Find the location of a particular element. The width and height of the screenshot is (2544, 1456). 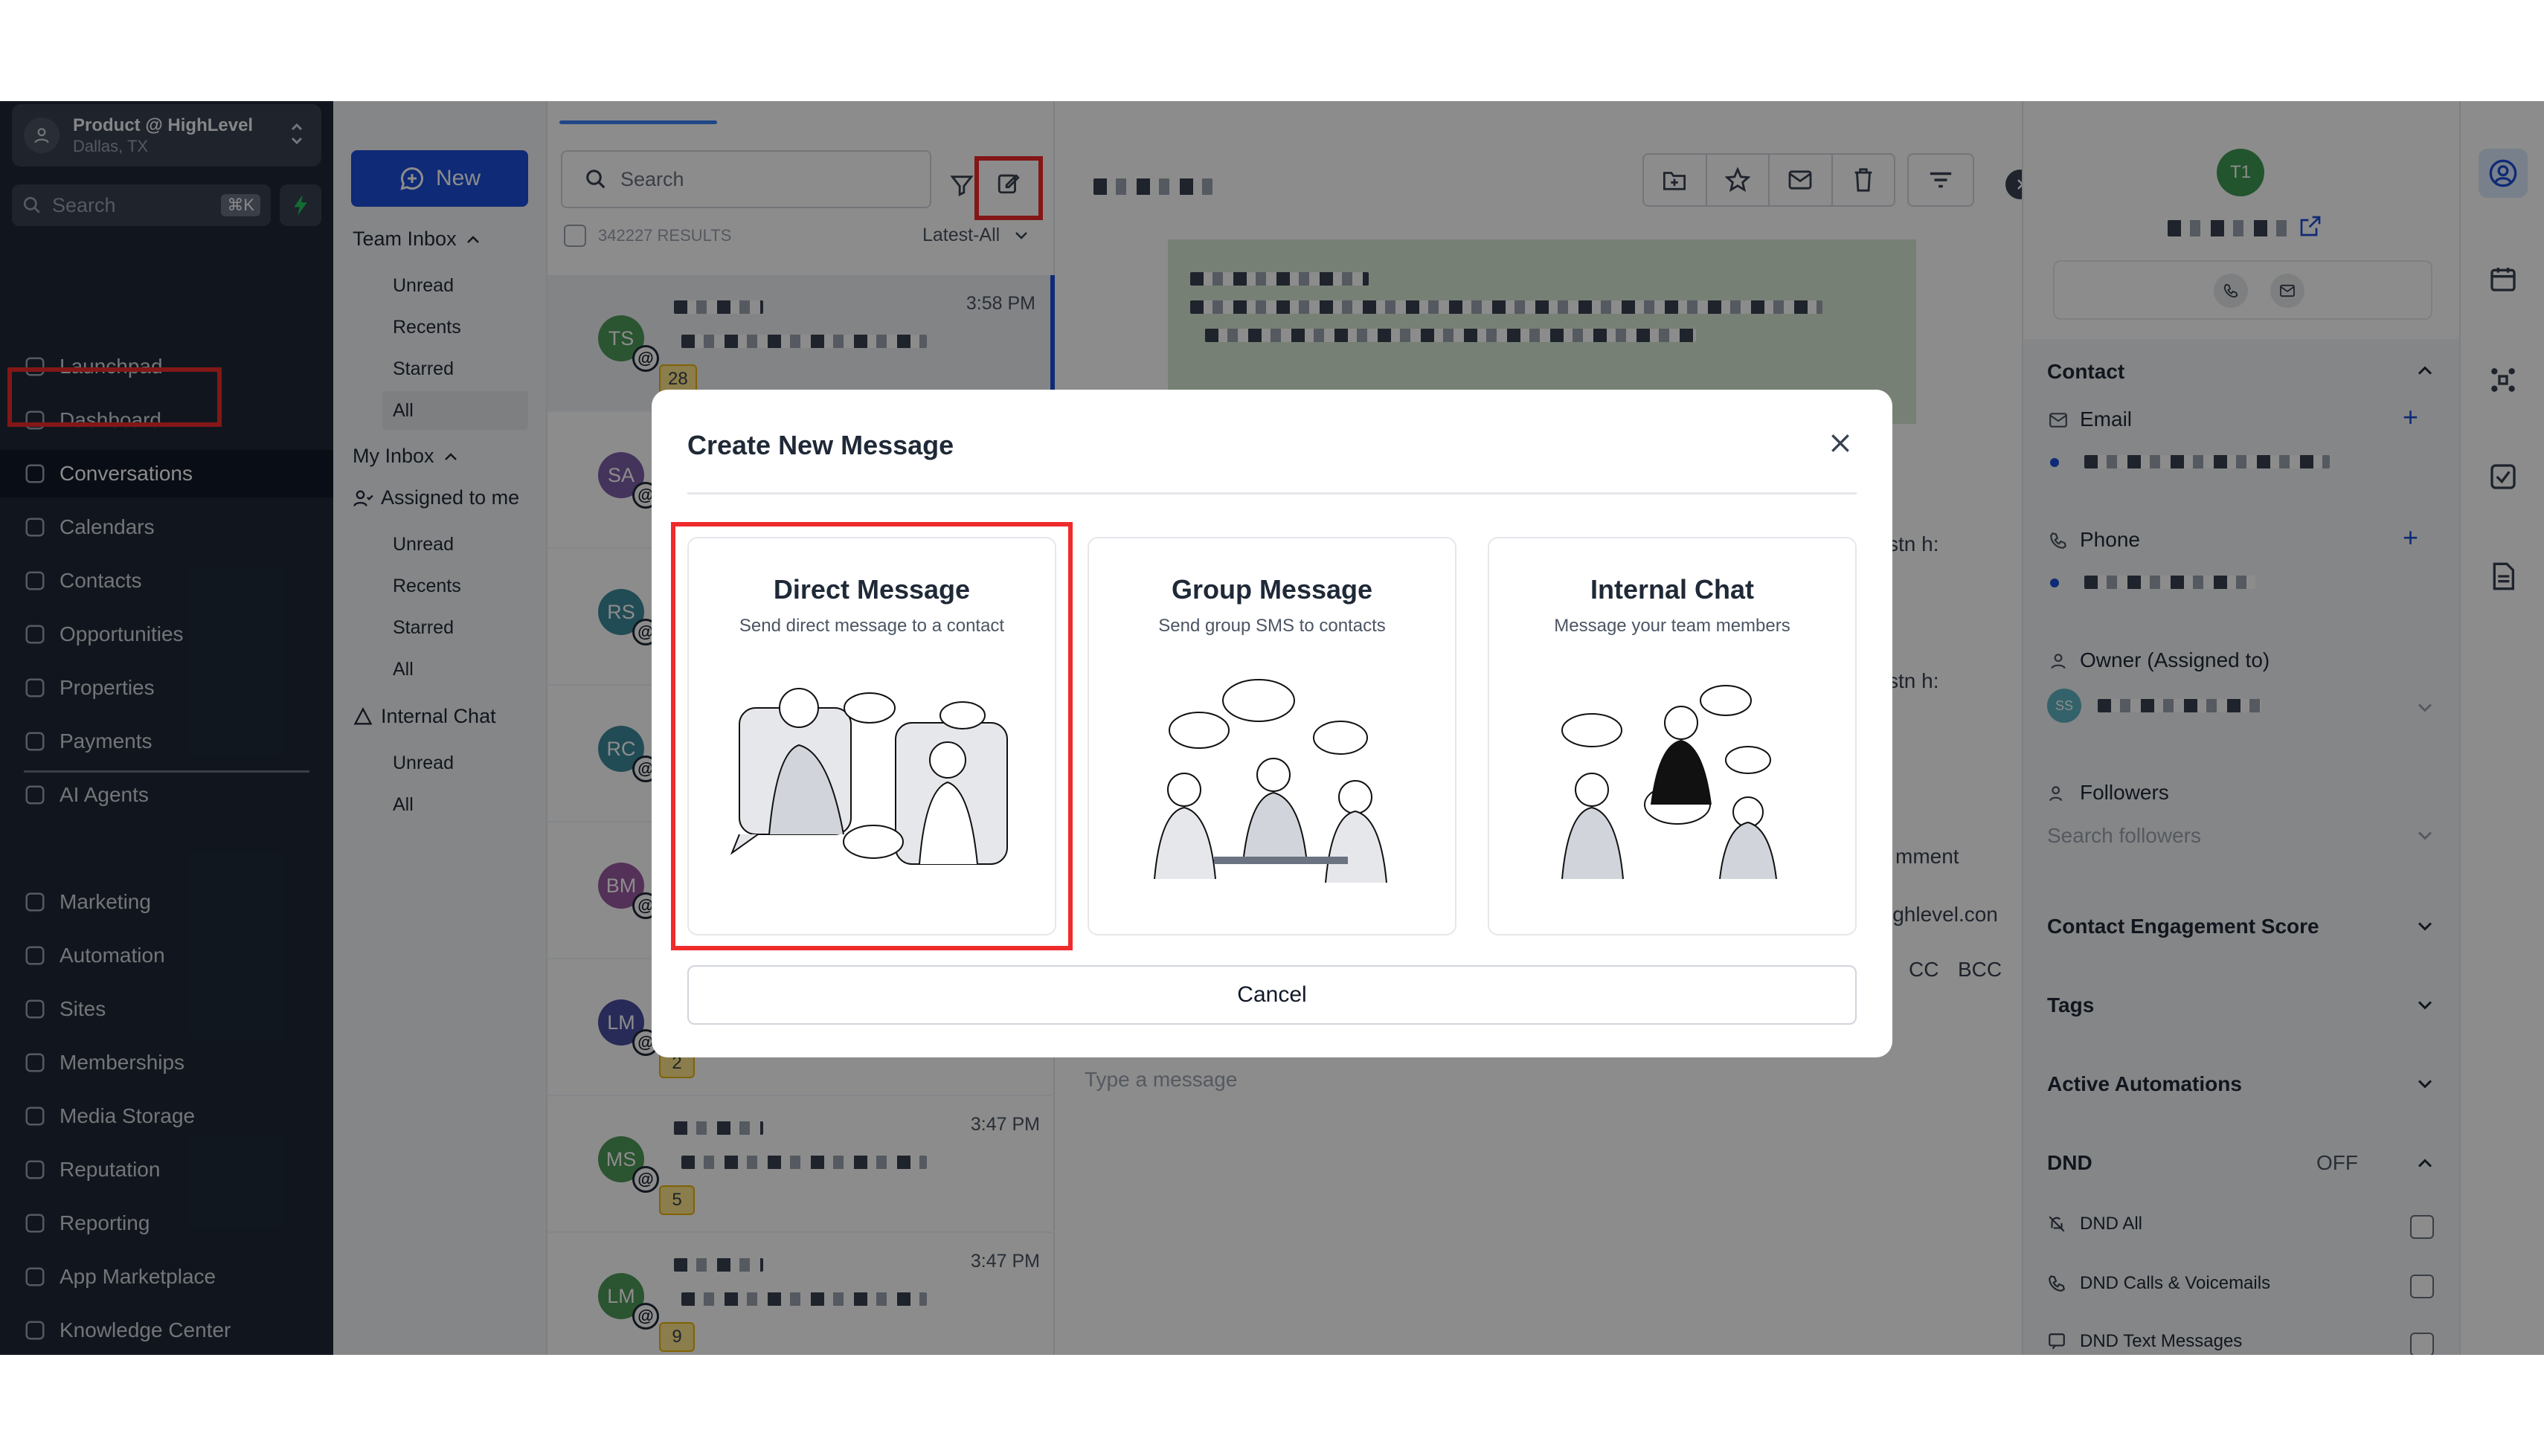

group-message-option: Group Message Send group SMS to contacts is located at coordinates (1272, 736).